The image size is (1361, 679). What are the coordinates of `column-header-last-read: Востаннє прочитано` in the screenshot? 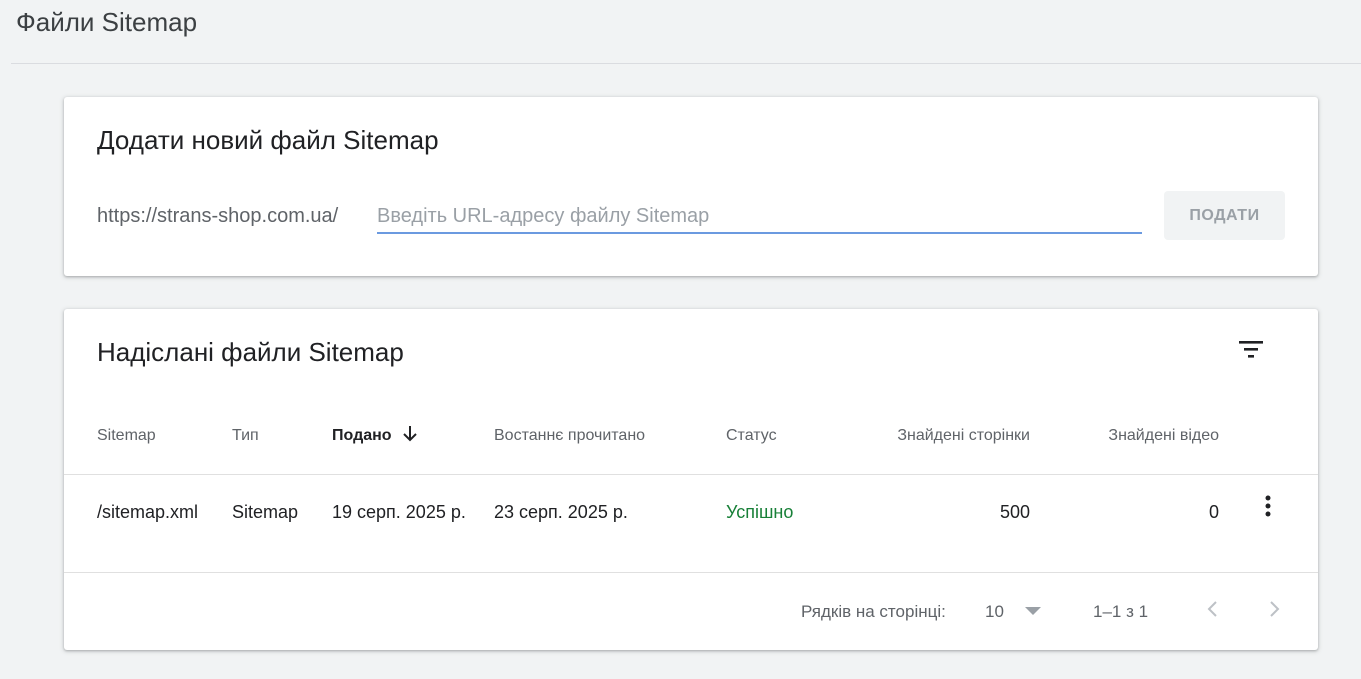 It's located at (569, 436).